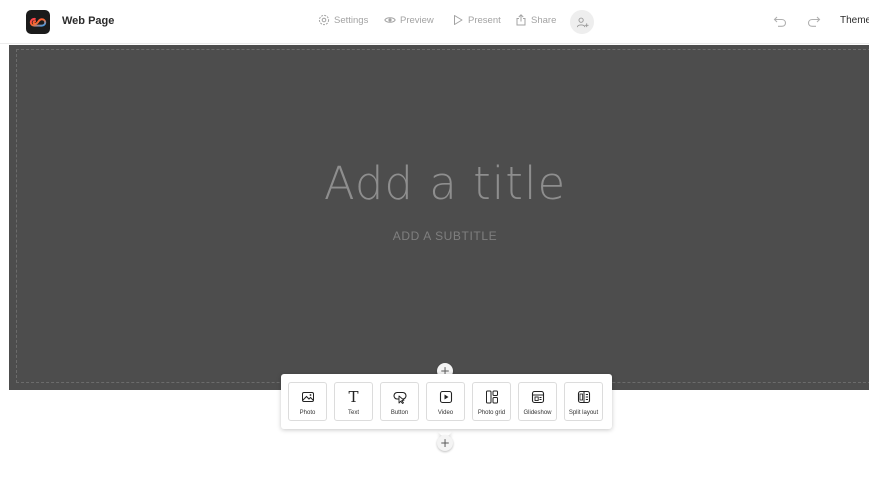 This screenshot has width=869, height=477. What do you see at coordinates (780, 21) in the screenshot?
I see `undo-icon` at bounding box center [780, 21].